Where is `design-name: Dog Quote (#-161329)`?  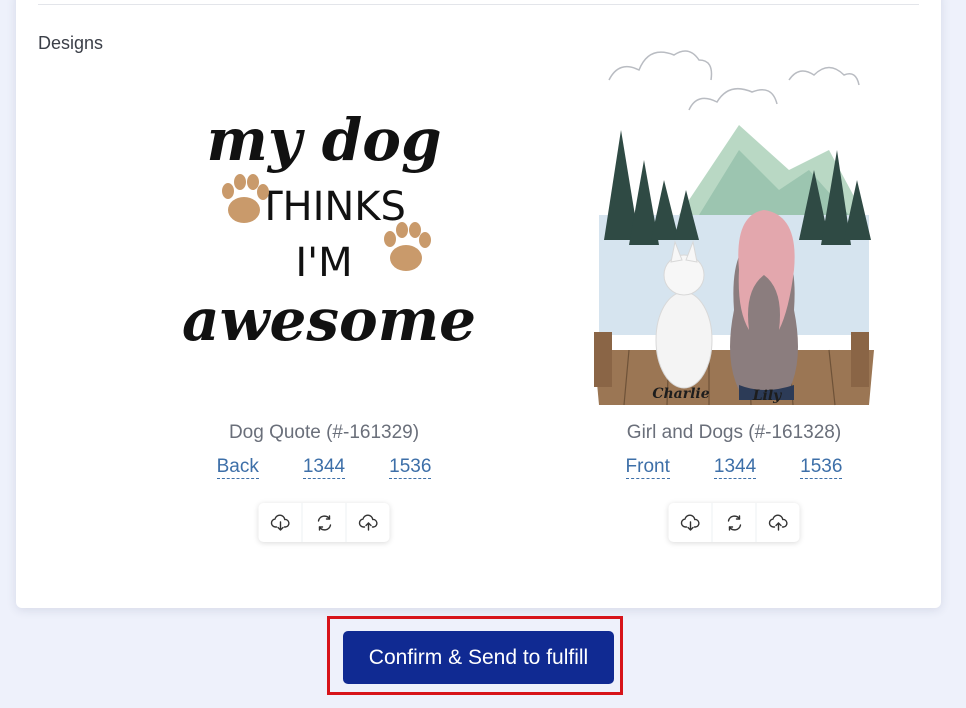
design-name: Dog Quote (#-161329) is located at coordinates (324, 432).